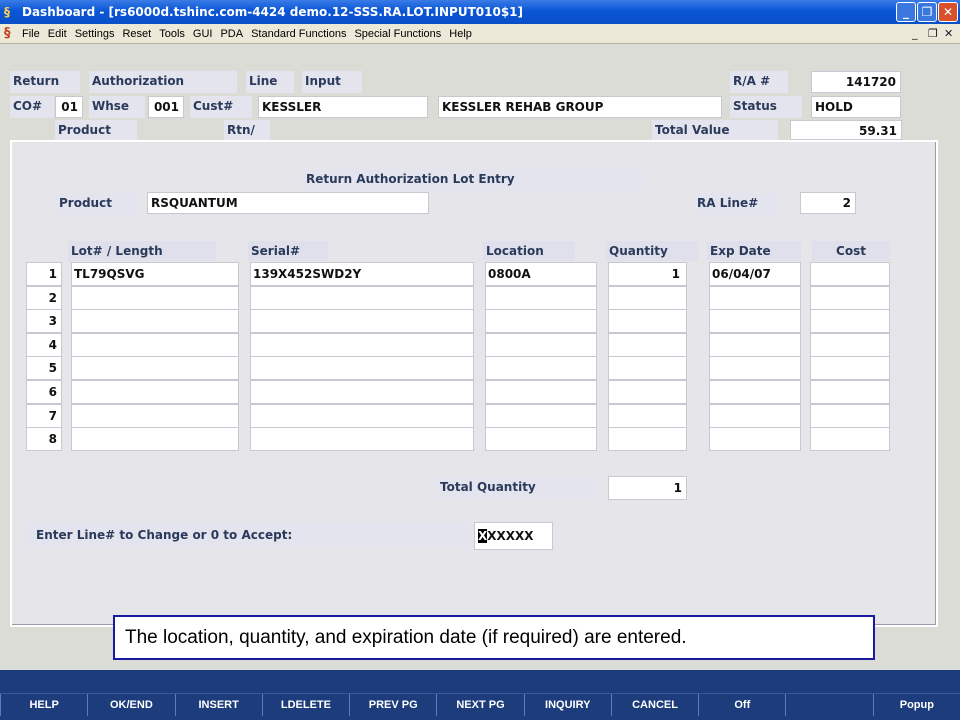 Image resolution: width=960 pixels, height=720 pixels. I want to click on menu-tools: Tools, so click(172, 34).